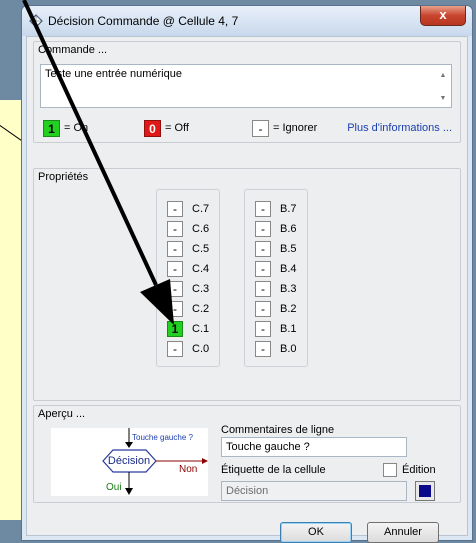 The image size is (476, 543). Describe the element at coordinates (76, 128) in the screenshot. I see `on-label: = On` at that location.